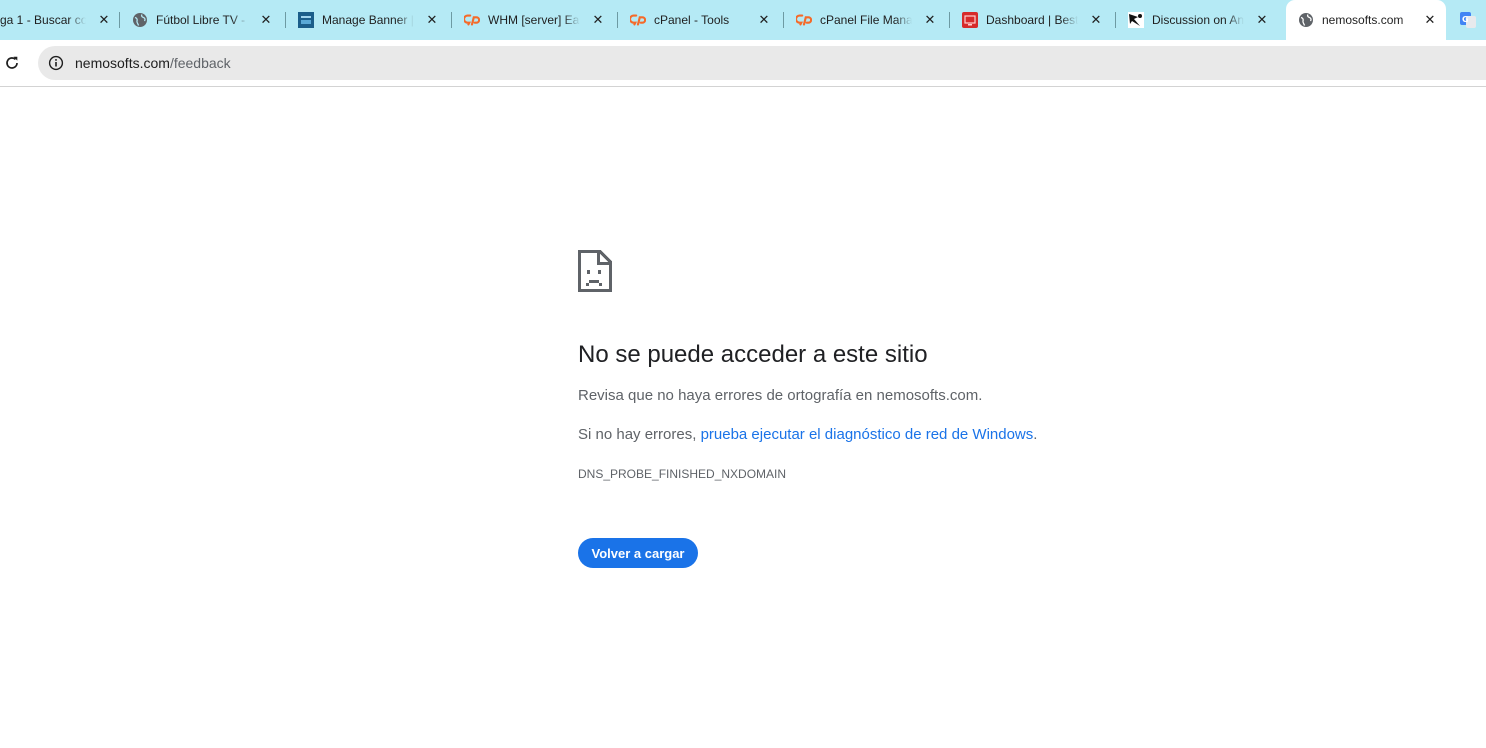 This screenshot has width=1486, height=748. What do you see at coordinates (1035, 434) in the screenshot?
I see `suggestion-suffix: .` at bounding box center [1035, 434].